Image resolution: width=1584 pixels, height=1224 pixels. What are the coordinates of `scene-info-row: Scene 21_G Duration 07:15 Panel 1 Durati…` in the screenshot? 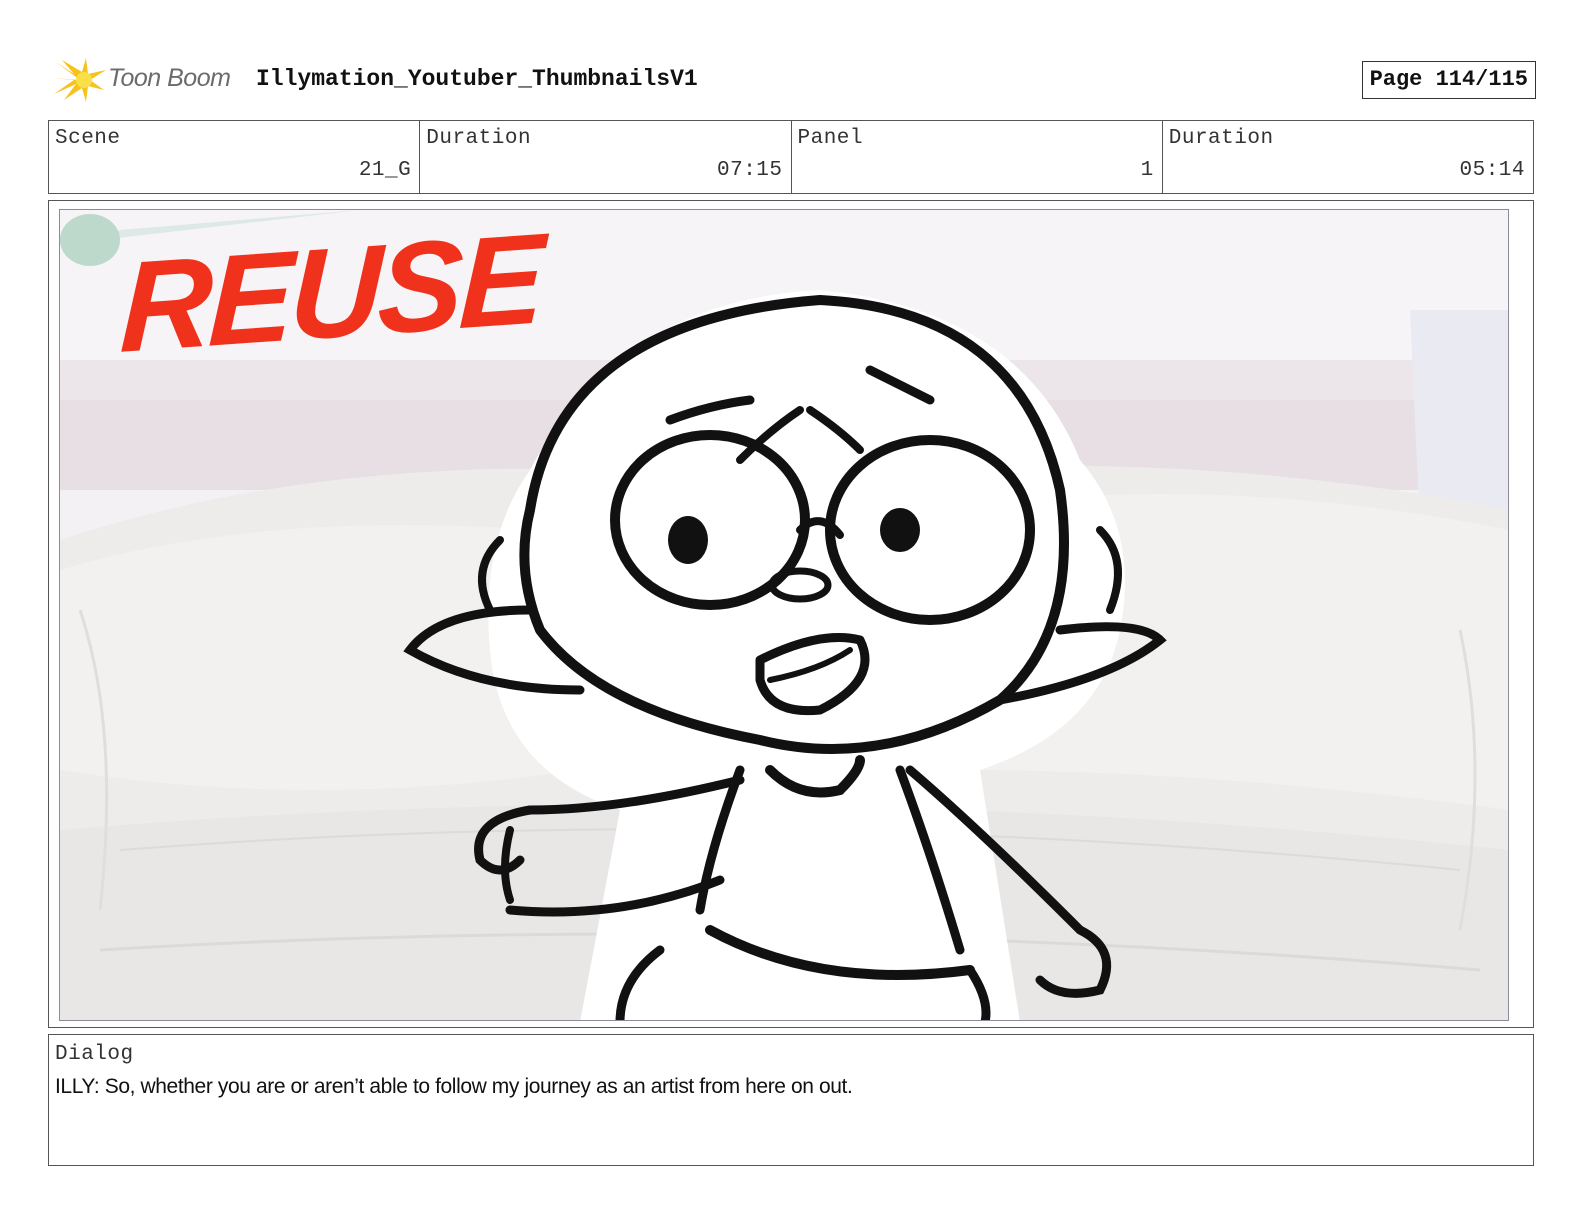 It's located at (791, 157).